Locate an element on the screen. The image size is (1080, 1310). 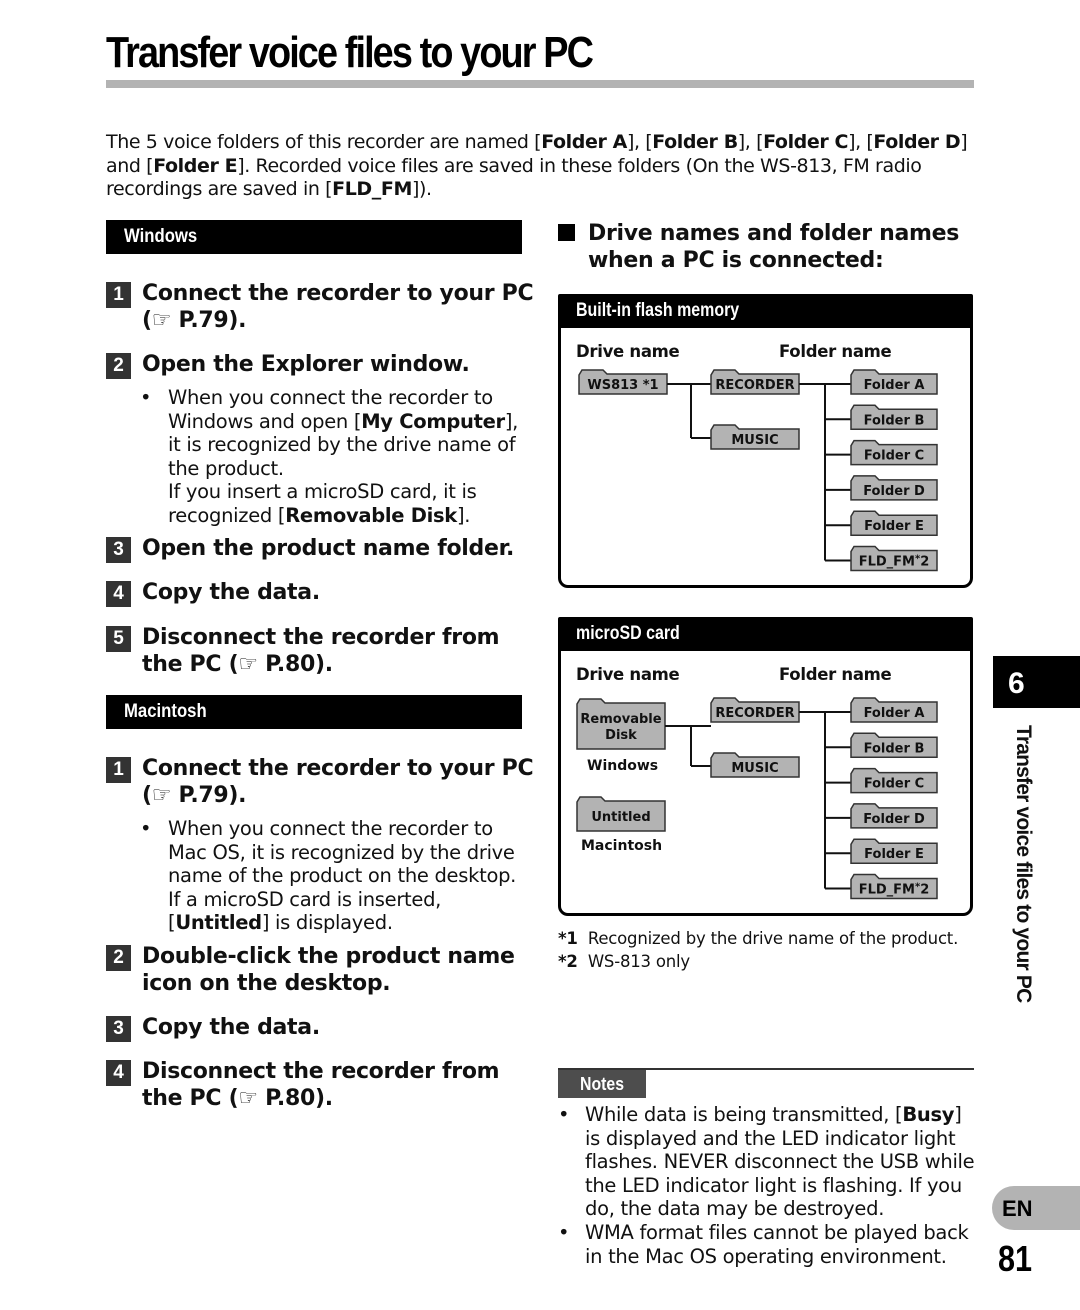
page-title: Transfer voice files to your PC is located at coordinates (350, 52).